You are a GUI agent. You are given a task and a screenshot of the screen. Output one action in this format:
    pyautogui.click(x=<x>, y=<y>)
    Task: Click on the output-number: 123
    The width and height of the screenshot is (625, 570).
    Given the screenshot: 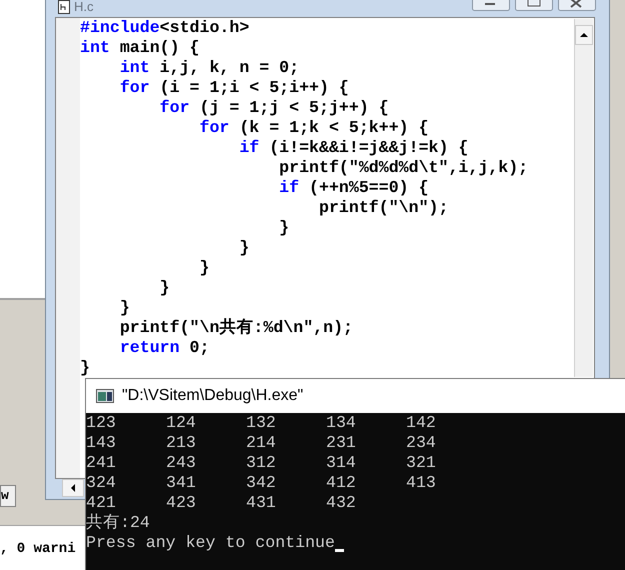 What is the action you would take?
    pyautogui.click(x=101, y=423)
    